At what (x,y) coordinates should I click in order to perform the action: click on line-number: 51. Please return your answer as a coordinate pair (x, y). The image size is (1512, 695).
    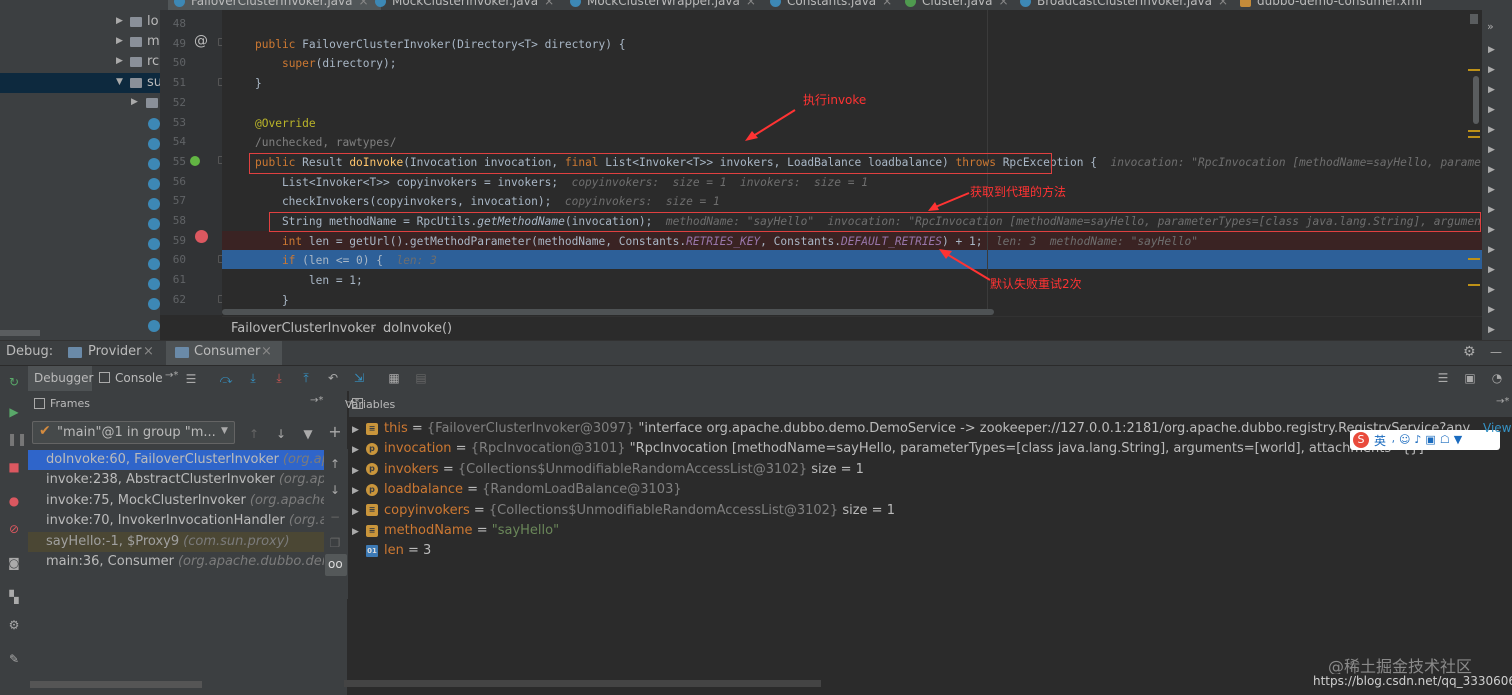
    Looking at the image, I should click on (174, 82).